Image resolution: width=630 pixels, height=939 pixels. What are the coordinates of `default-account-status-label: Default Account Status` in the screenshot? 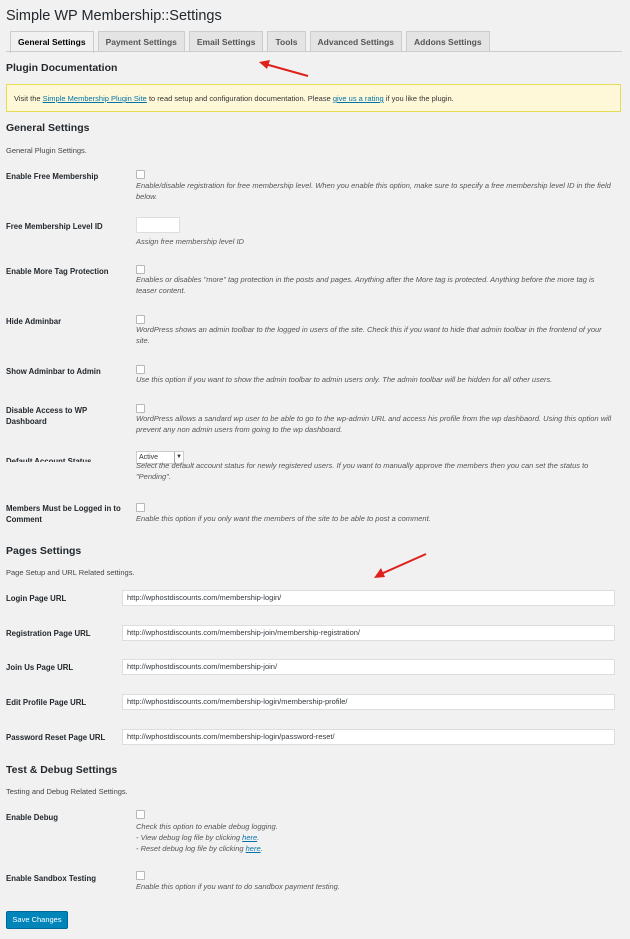 It's located at (49, 459).